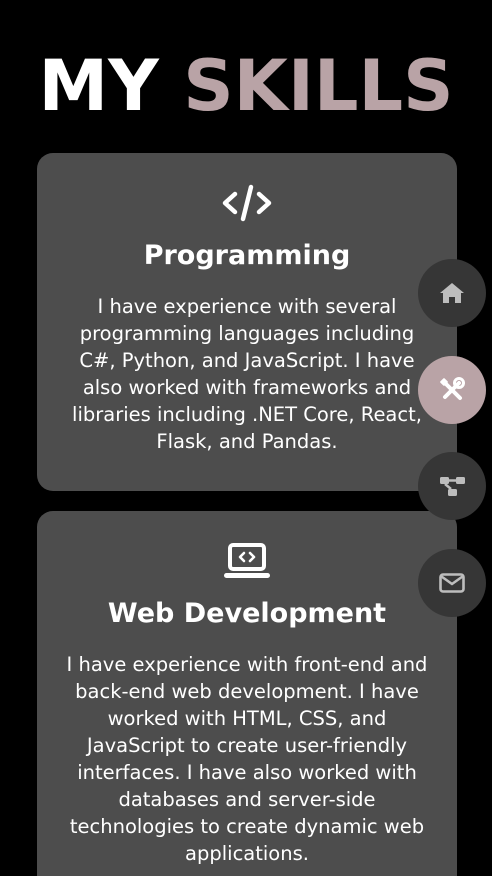 This screenshot has height=876, width=492. I want to click on tools-icon, so click(452, 388).